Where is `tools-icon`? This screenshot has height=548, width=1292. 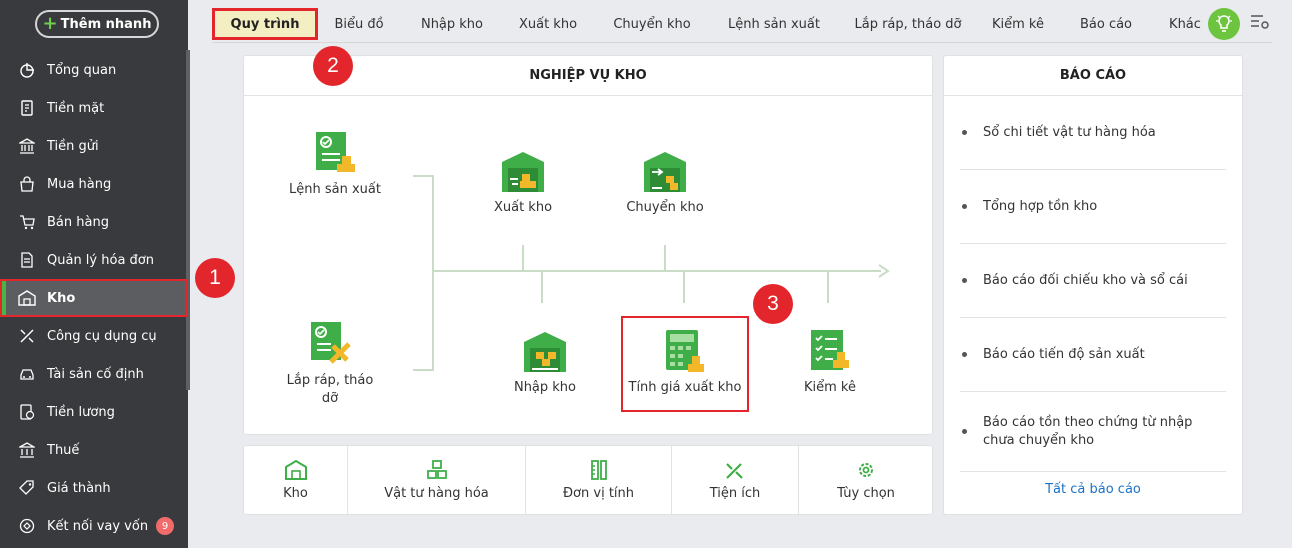
tools-icon is located at coordinates (27, 336).